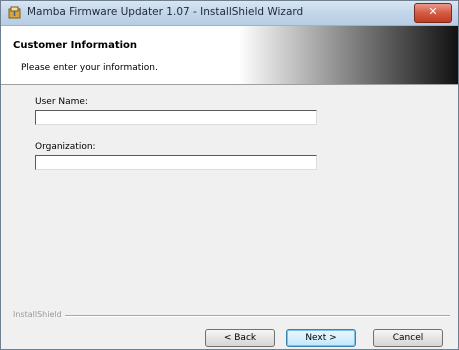 This screenshot has width=459, height=350. I want to click on footer-separator, so click(257, 316).